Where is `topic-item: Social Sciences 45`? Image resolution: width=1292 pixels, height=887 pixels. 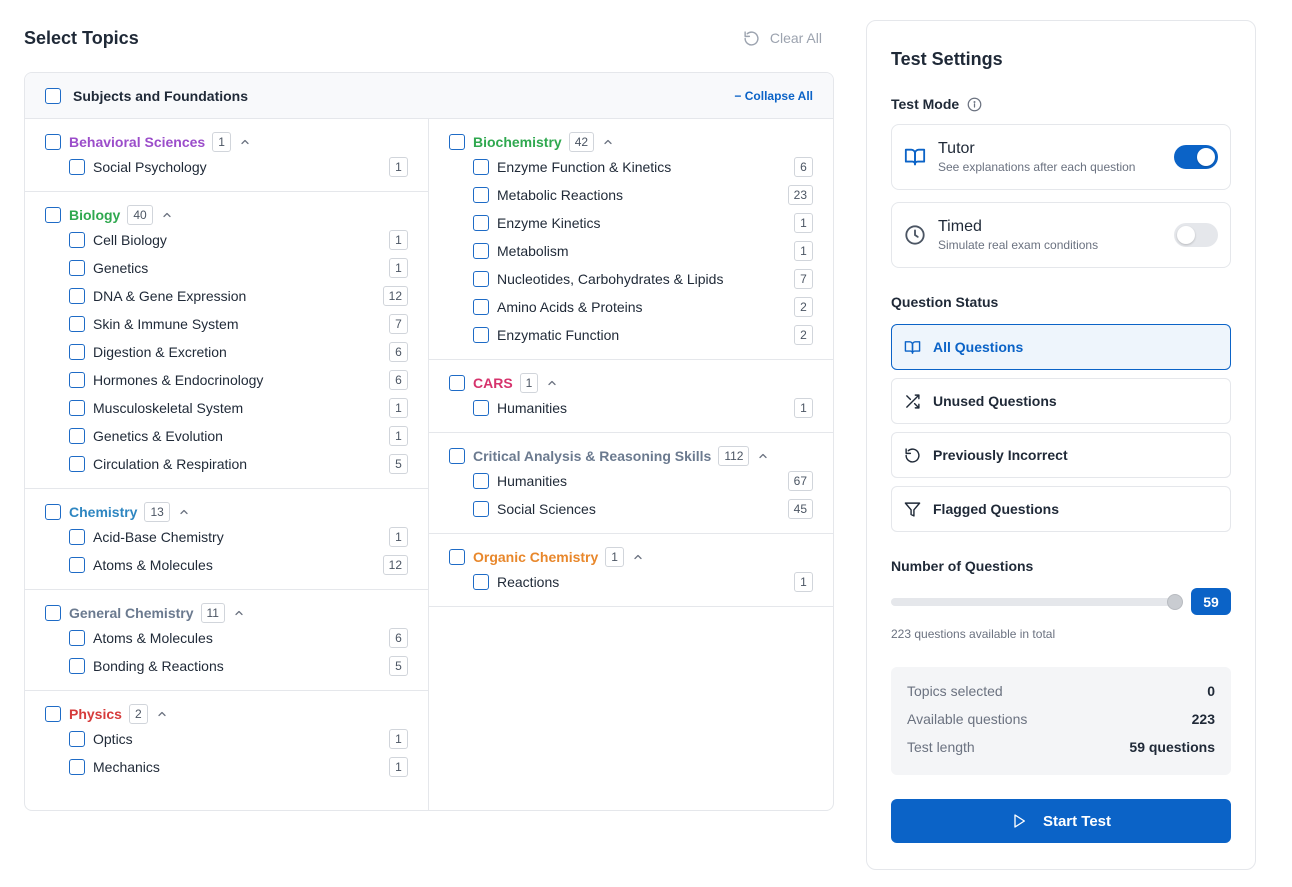
topic-item: Social Sciences 45 is located at coordinates (631, 509).